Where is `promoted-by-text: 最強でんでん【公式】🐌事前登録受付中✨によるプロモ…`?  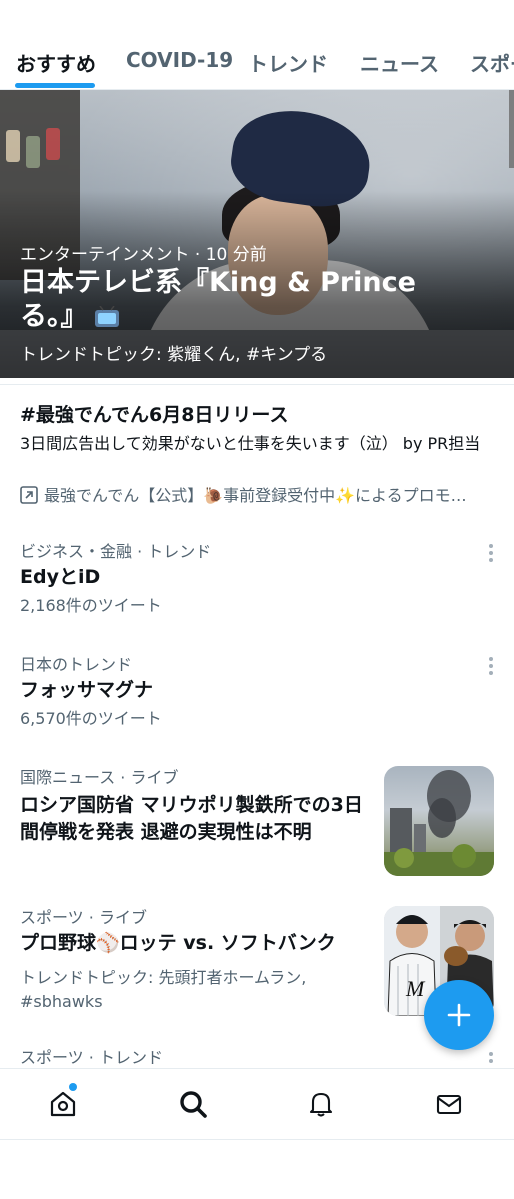
promoted-by-text: 最強でんでん【公式】🐌事前登録受付中✨によるプロモ… is located at coordinates (255, 495).